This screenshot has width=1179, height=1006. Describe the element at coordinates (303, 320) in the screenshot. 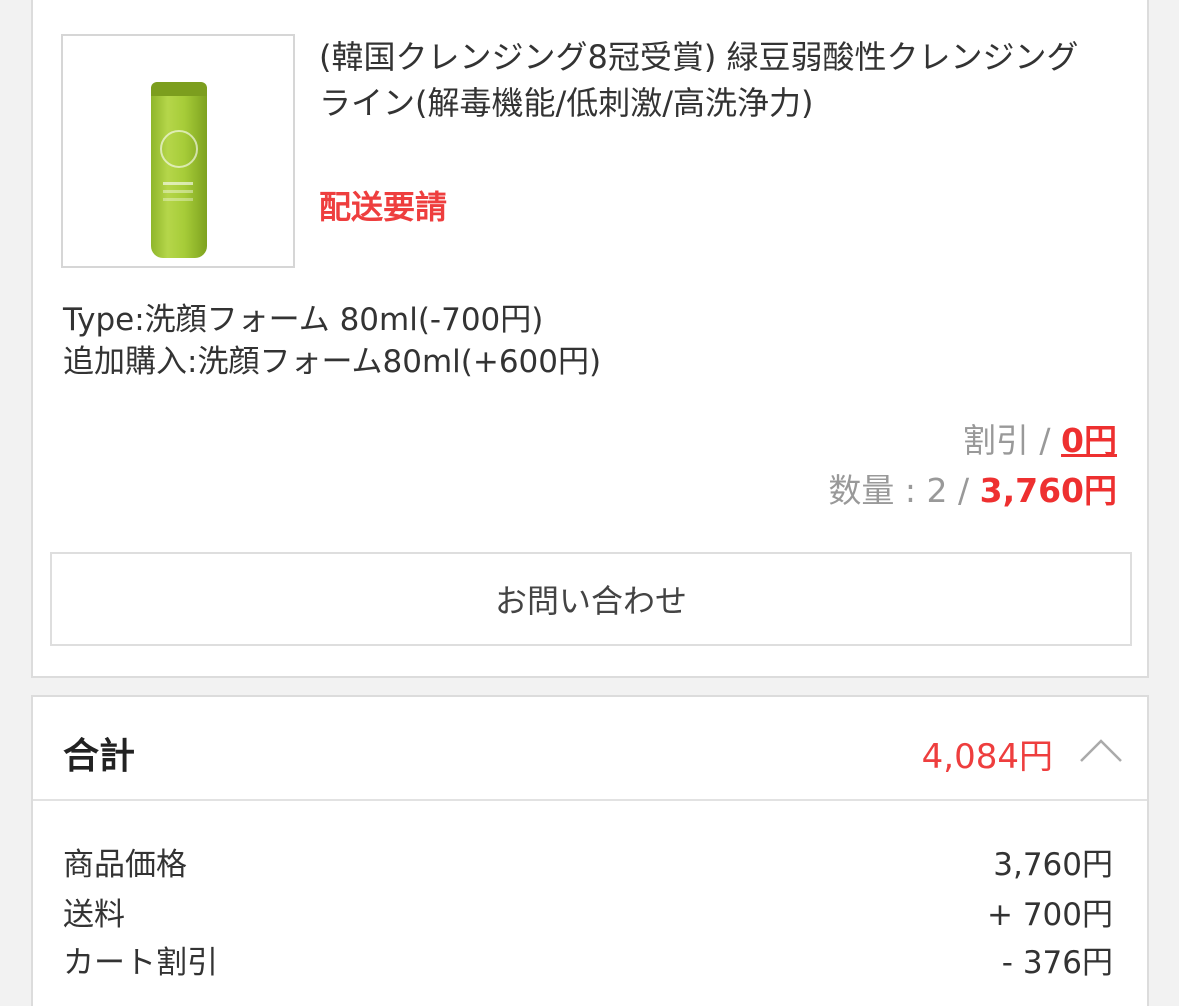

I see `option-type: Type:洗顔フォーム 80ml(-700円)` at that location.